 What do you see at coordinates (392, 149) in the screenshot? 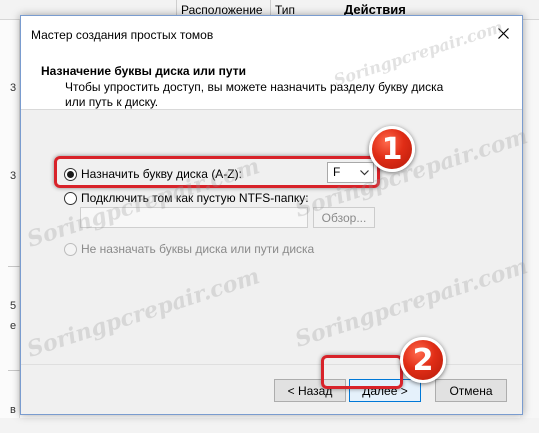
I see `step-badge-1: 1` at bounding box center [392, 149].